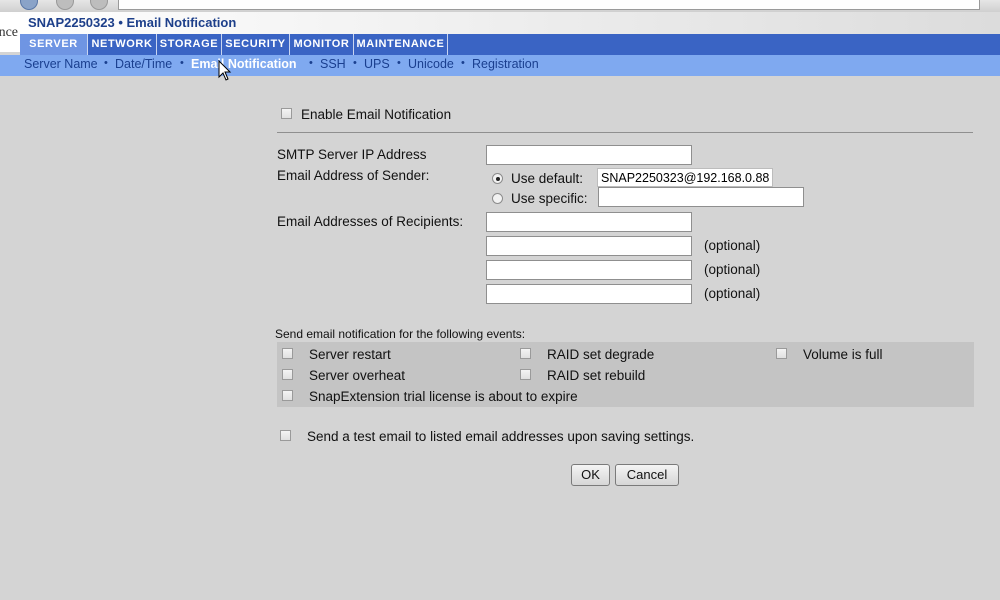  Describe the element at coordinates (61, 64) in the screenshot. I see `subnav-server-name: Server Name` at that location.